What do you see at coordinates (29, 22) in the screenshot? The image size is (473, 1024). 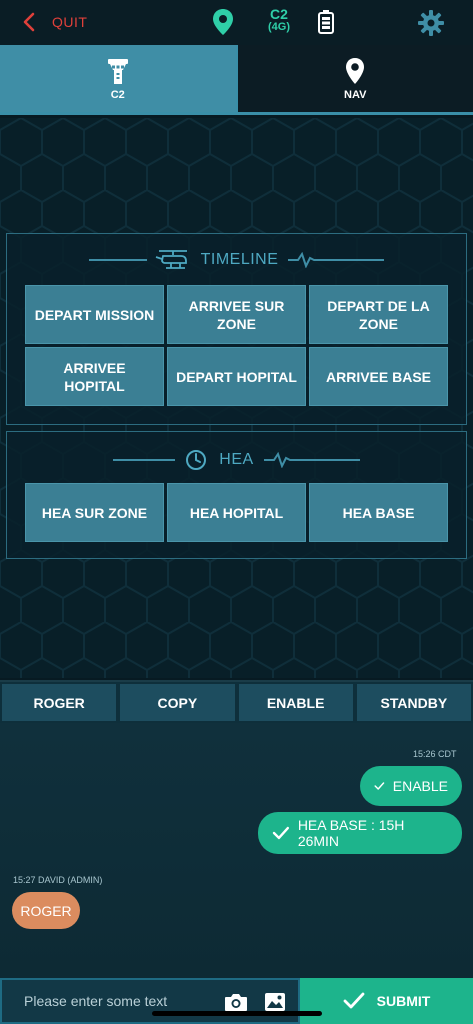 I see `chevron-left-icon` at bounding box center [29, 22].